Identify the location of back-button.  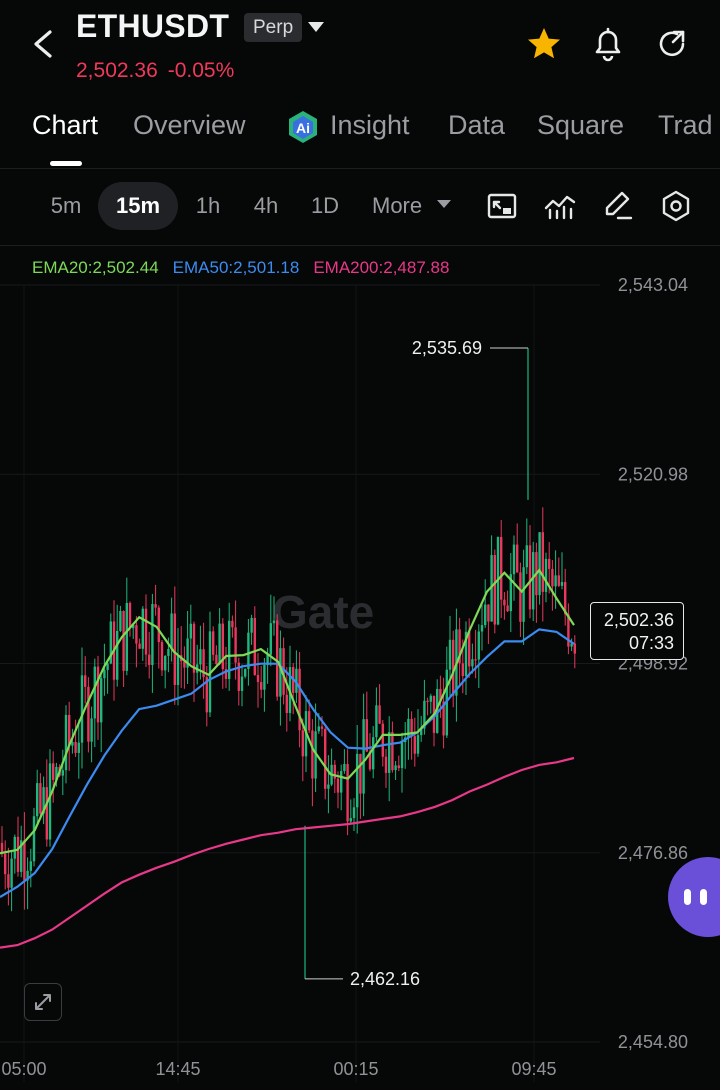
(44, 44).